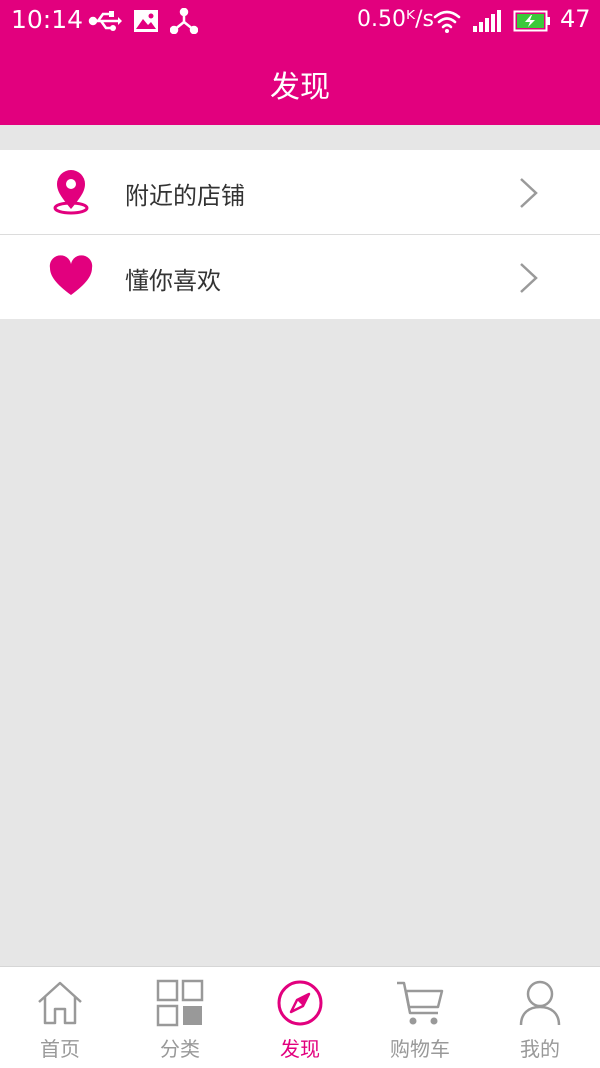 This screenshot has height=1068, width=600. What do you see at coordinates (531, 21) in the screenshot?
I see `battery-charging-icon` at bounding box center [531, 21].